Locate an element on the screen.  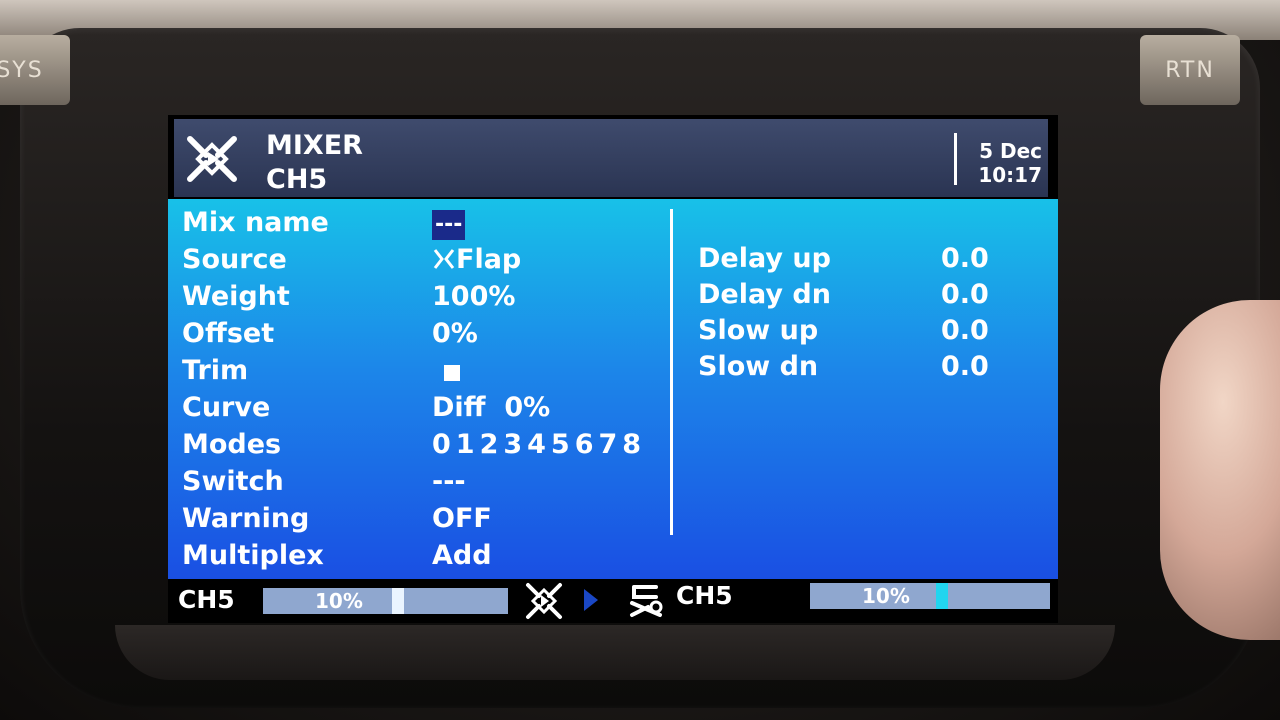
trim-label: Trim is located at coordinates (215, 370).